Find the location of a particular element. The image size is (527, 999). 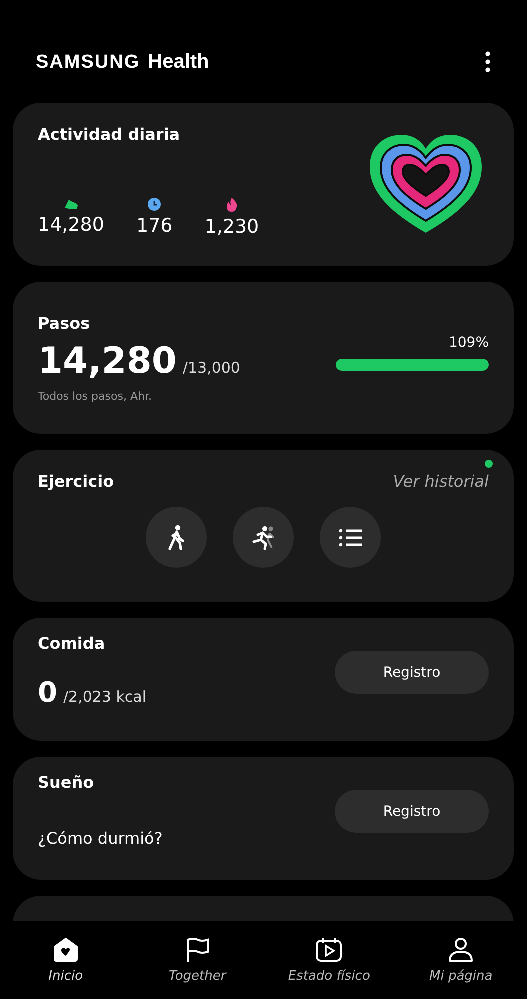

stat-value: 14,280 is located at coordinates (71, 225).